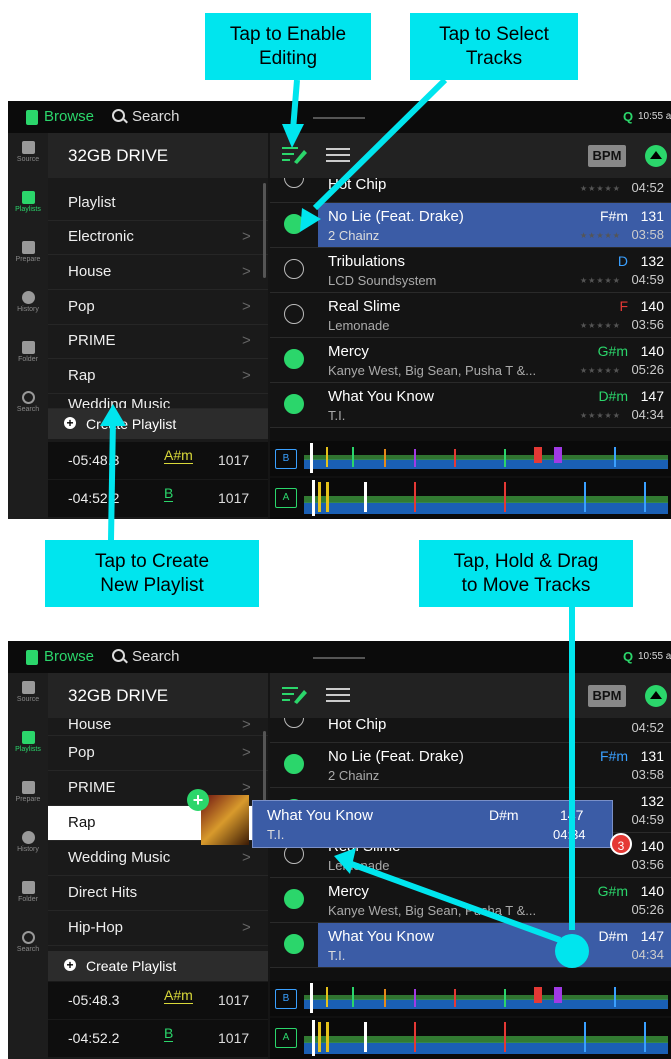 The image size is (671, 1059). Describe the element at coordinates (494, 46) in the screenshot. I see `callout-select-tracks: Tap to Select Tracks` at that location.